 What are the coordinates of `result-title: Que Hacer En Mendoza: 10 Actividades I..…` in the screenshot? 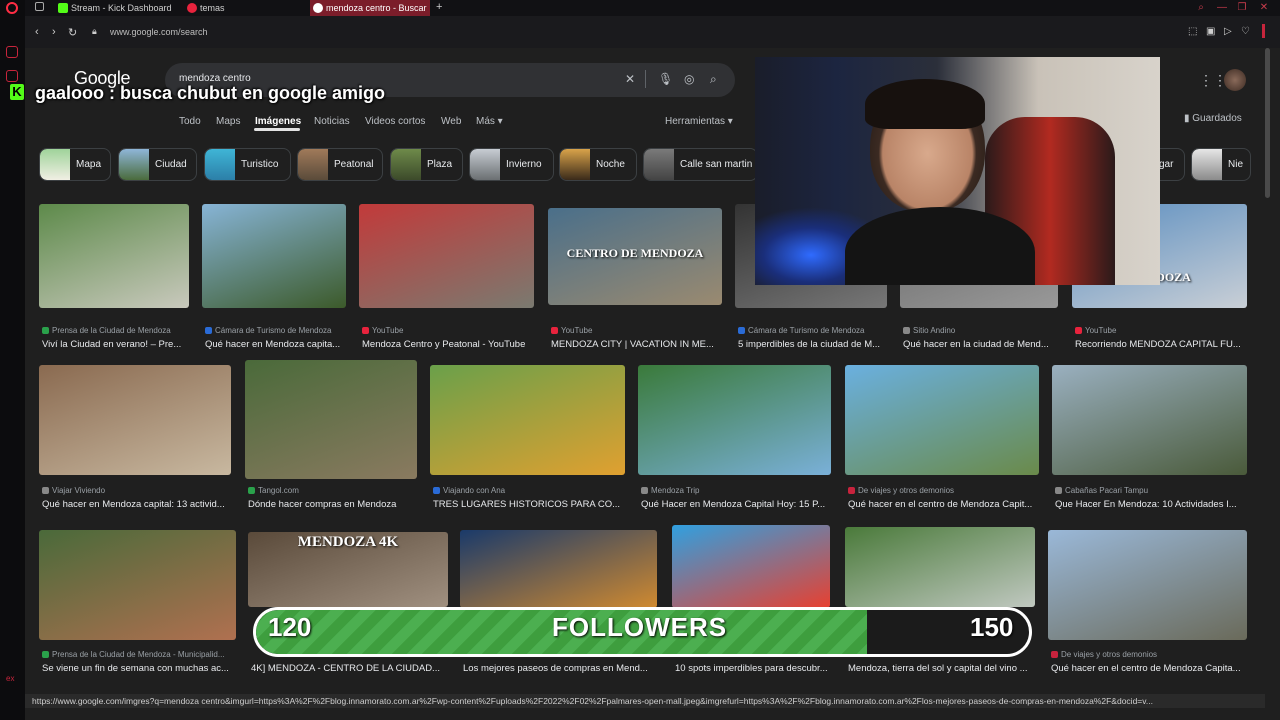 It's located at (1157, 504).